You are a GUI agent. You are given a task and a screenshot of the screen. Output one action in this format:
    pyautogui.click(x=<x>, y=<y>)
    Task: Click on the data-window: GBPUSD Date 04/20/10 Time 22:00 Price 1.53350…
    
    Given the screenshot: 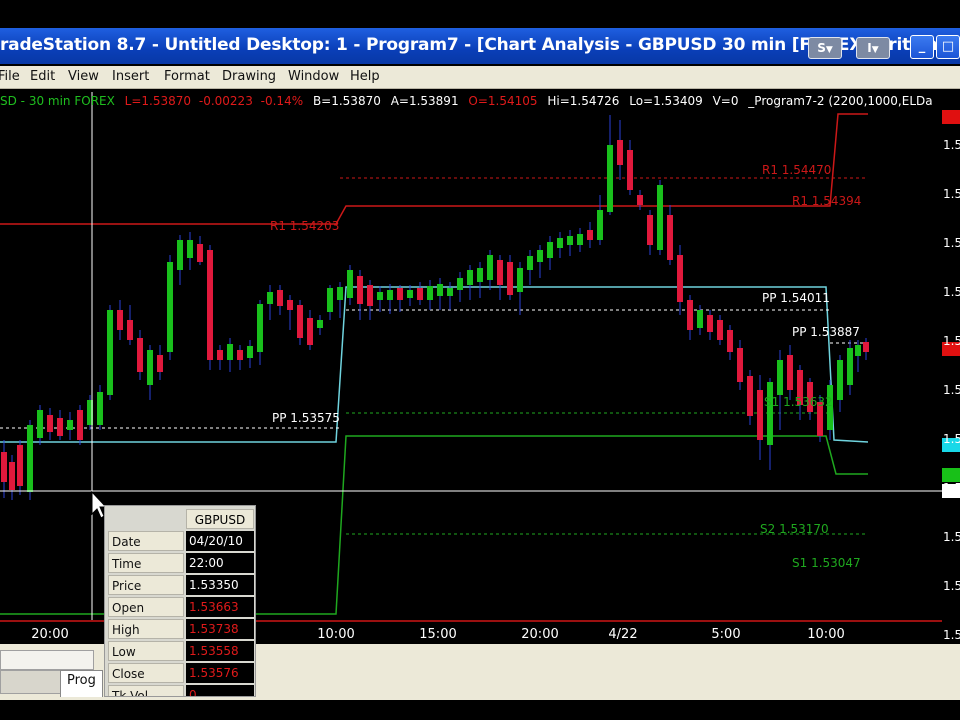 What is the action you would take?
    pyautogui.click(x=180, y=601)
    